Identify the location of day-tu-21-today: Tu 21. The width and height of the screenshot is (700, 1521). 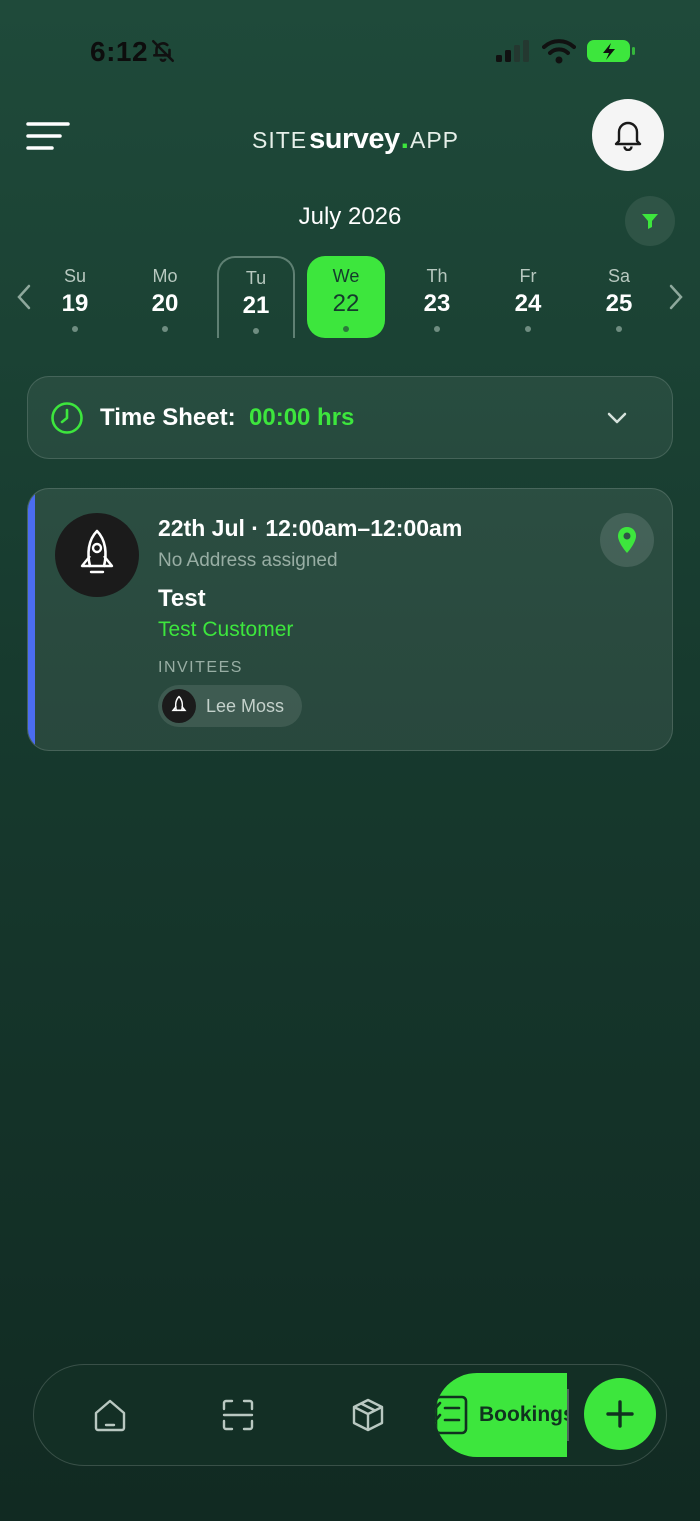
(256, 297).